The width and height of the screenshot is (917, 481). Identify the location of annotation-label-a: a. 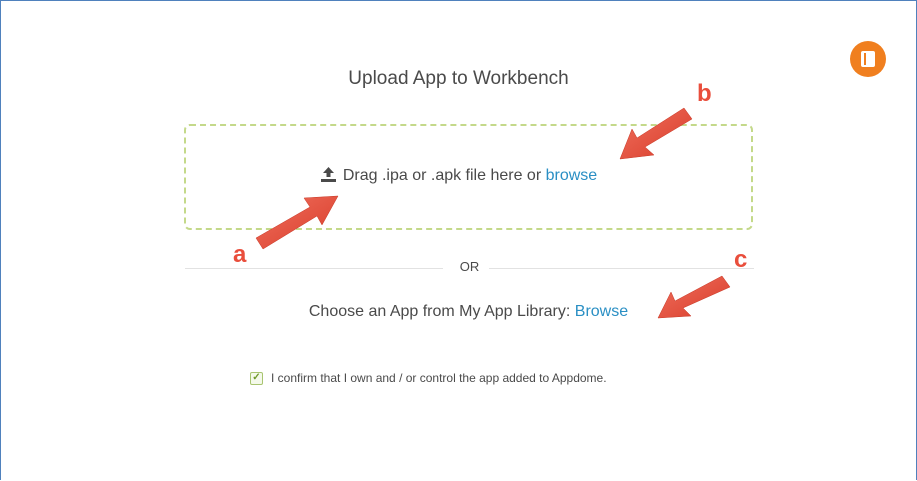
(240, 254).